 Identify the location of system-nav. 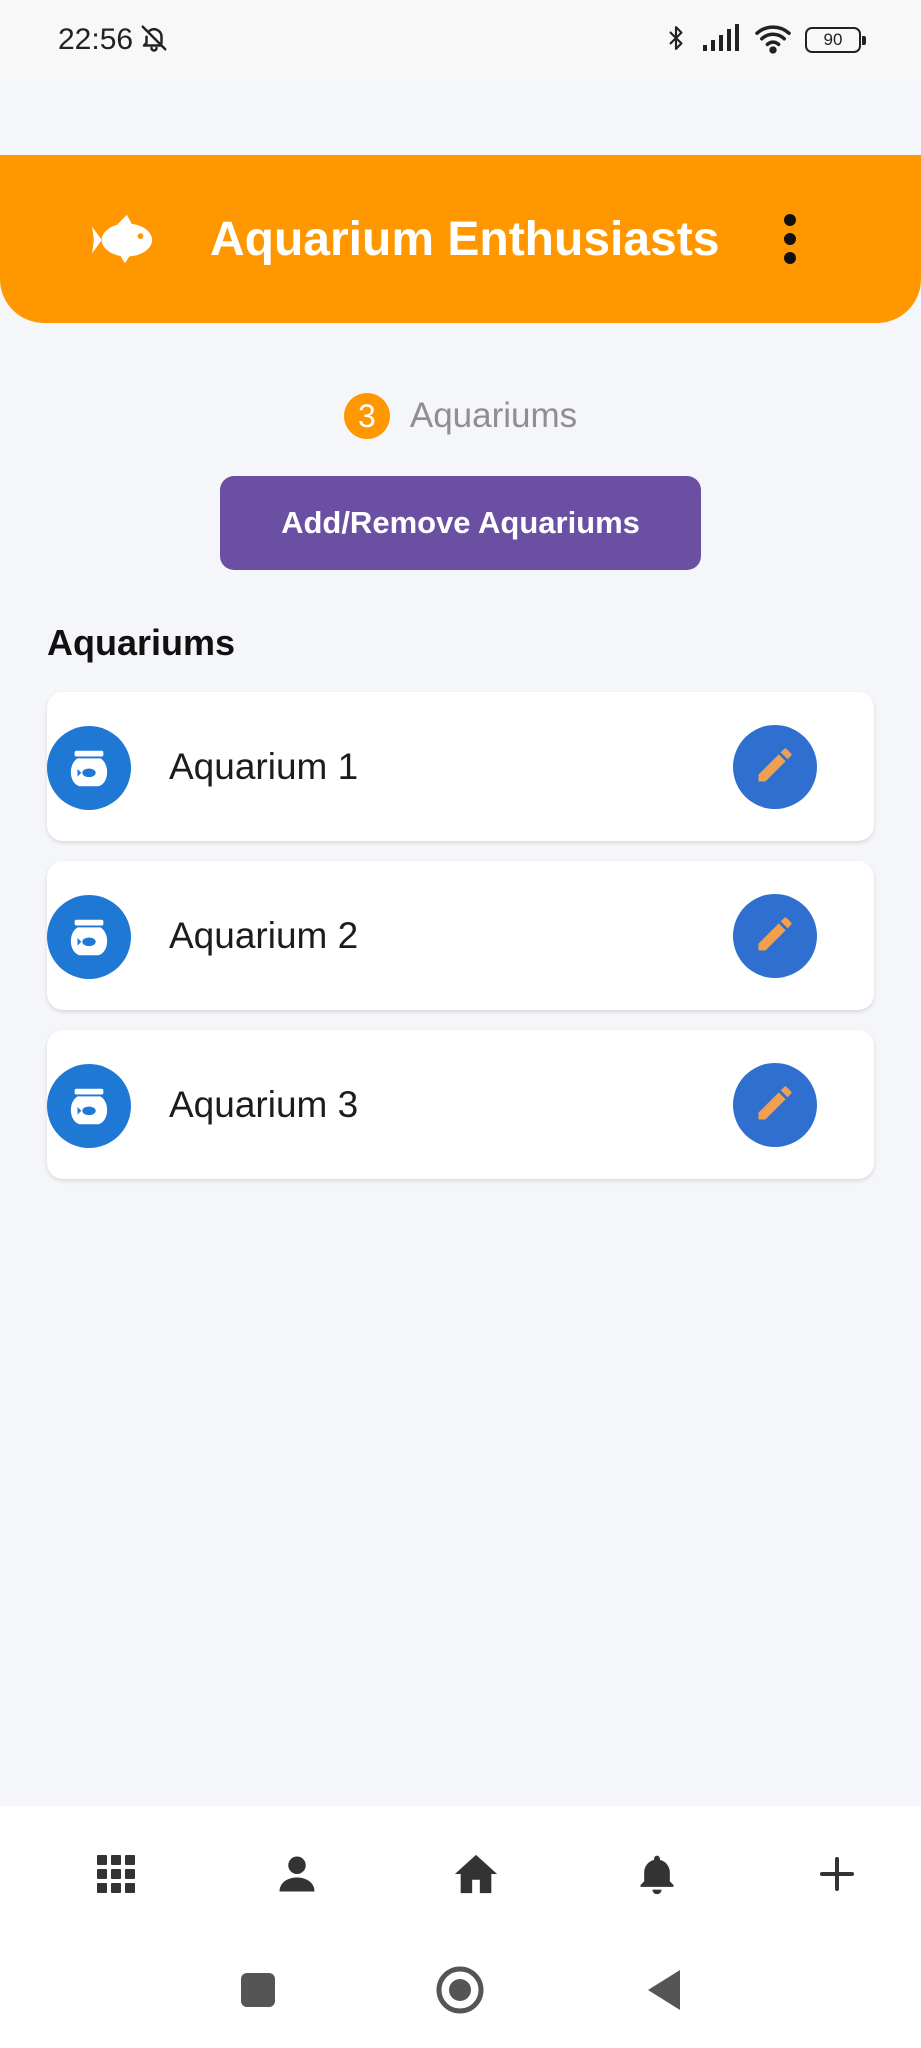
(460, 1995).